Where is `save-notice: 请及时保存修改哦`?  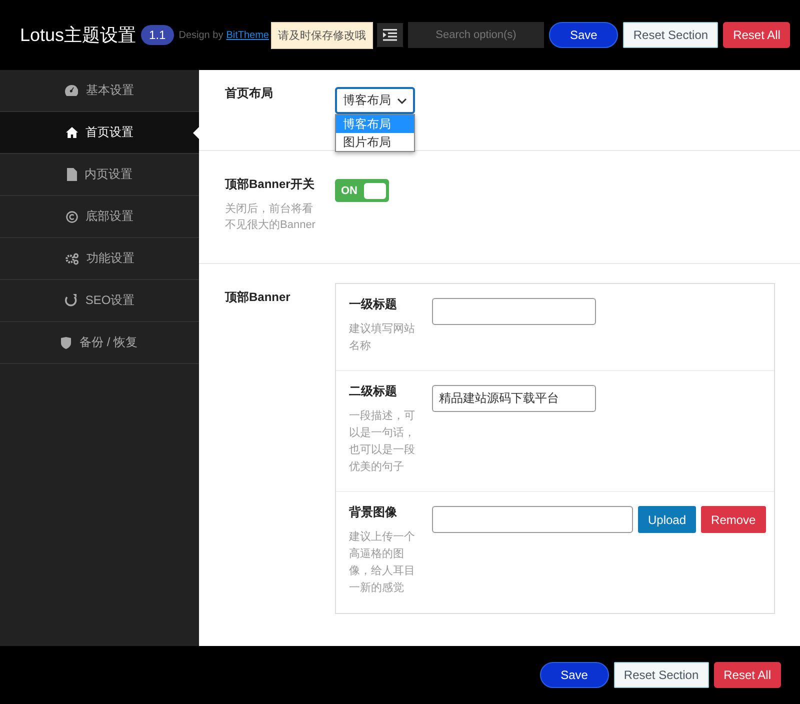 save-notice: 请及时保存修改哦 is located at coordinates (322, 35).